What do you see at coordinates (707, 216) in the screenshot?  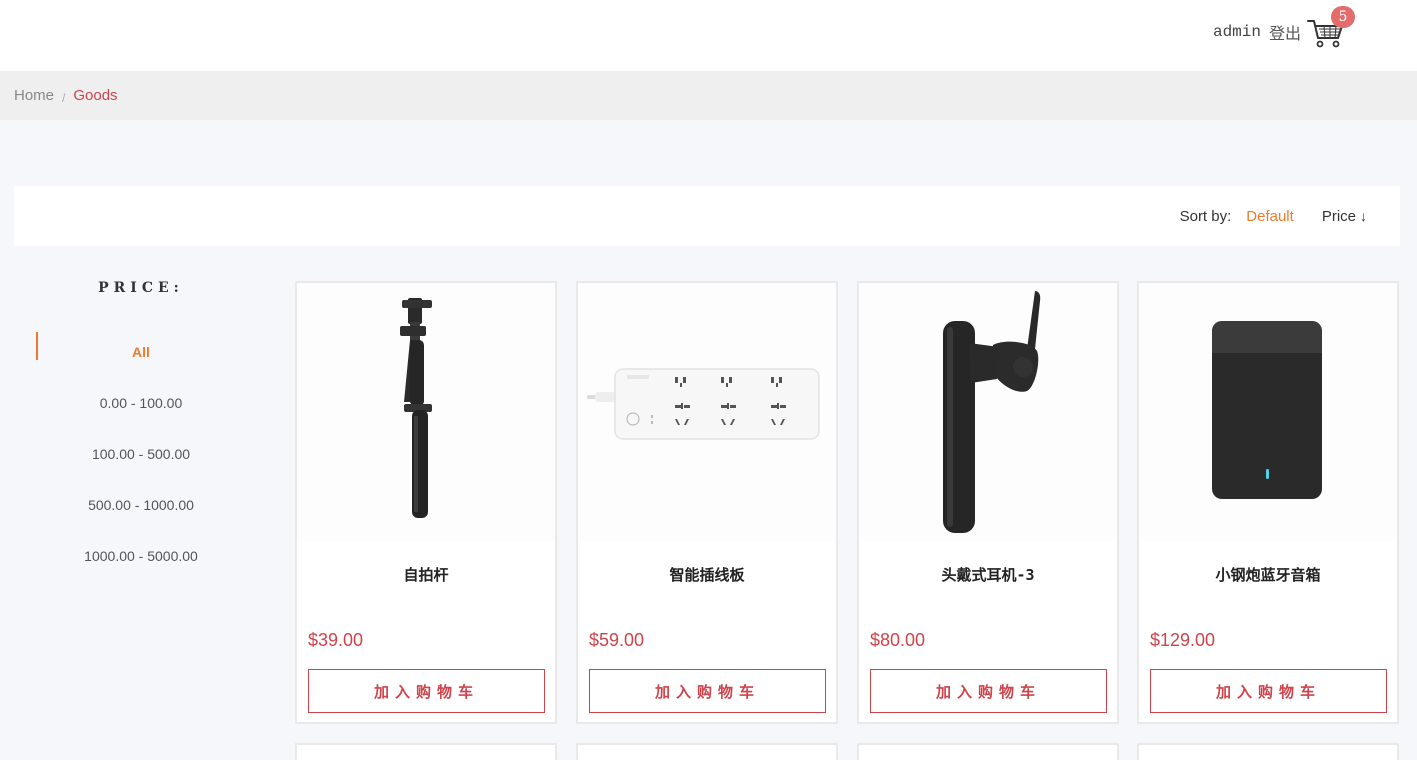 I see `sort-bar: Sort by: Default Price ↓` at bounding box center [707, 216].